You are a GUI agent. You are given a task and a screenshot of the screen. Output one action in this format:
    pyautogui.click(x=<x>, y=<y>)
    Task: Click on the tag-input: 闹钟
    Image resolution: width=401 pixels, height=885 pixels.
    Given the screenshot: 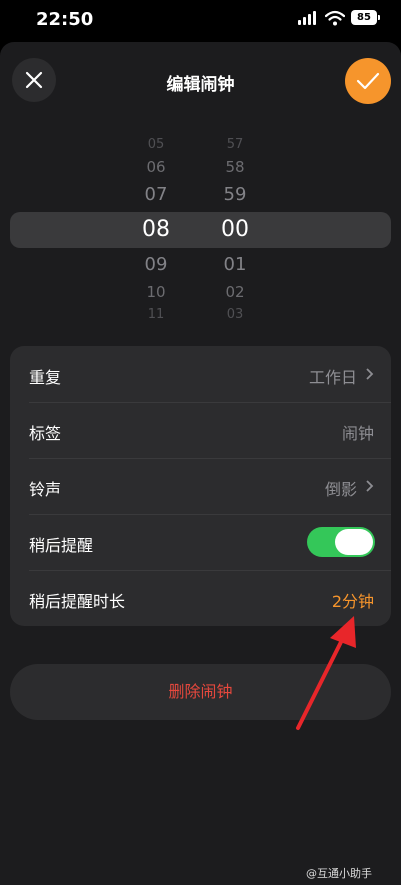 What is the action you would take?
    pyautogui.click(x=358, y=432)
    